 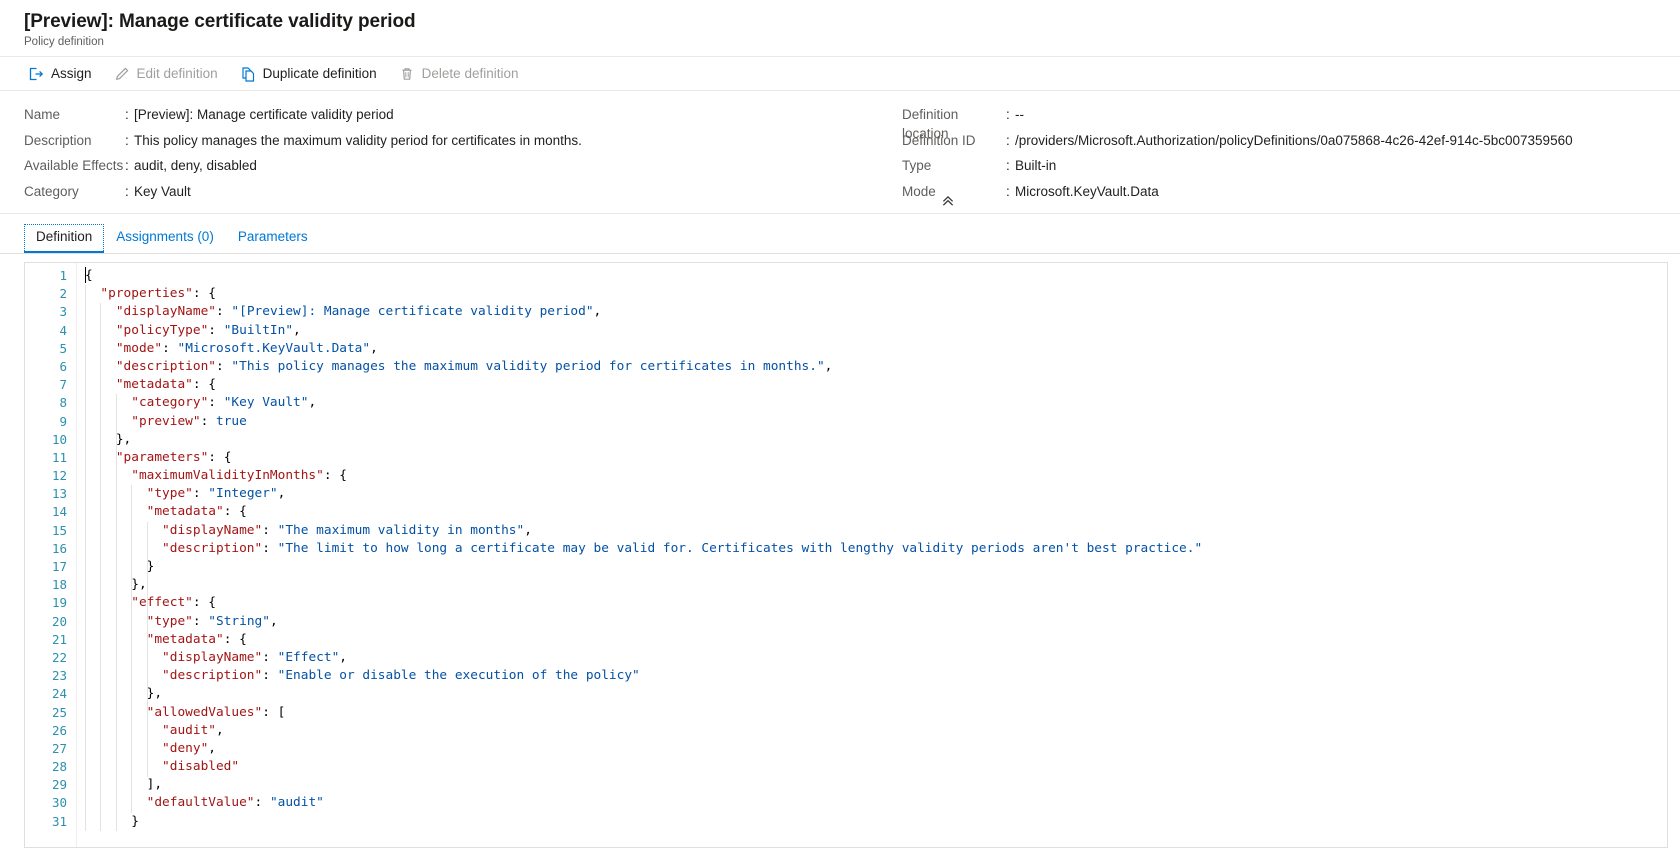 I want to click on editor-token-key: "deny", so click(x=185, y=748).